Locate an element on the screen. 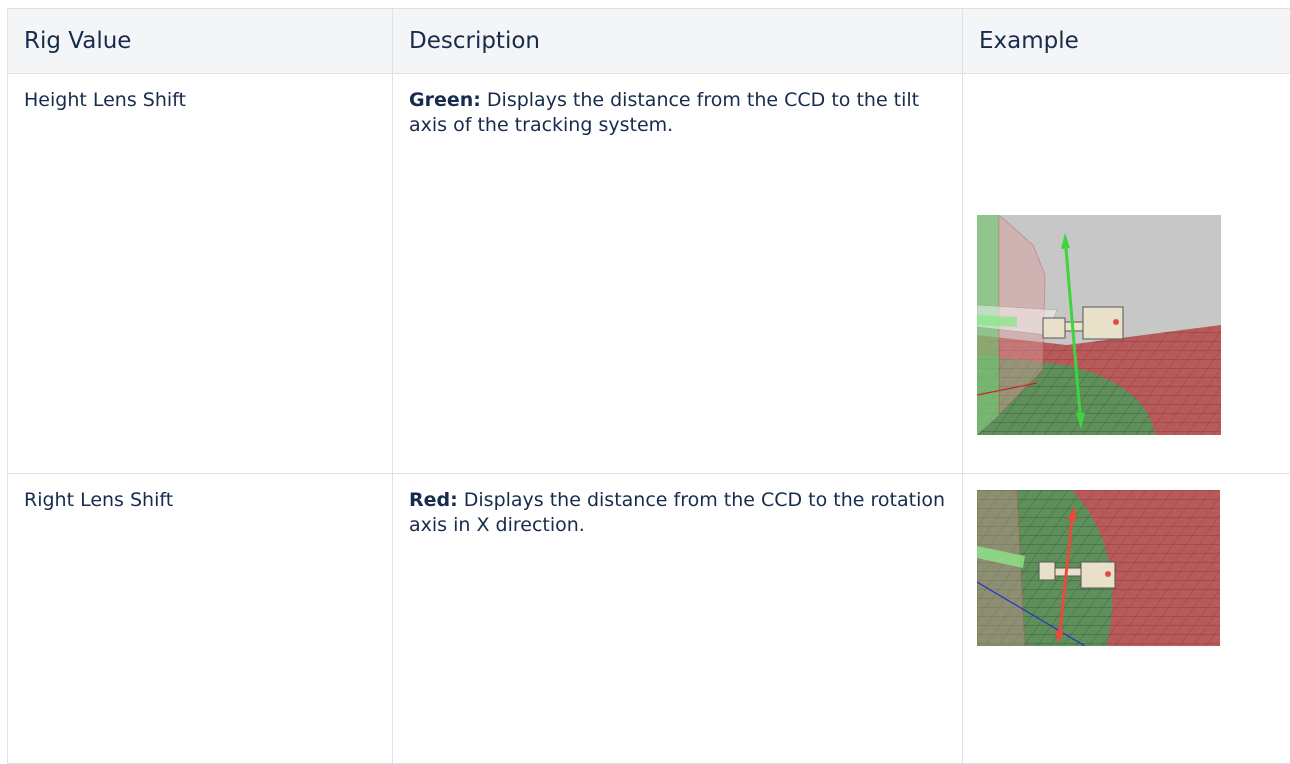 The height and width of the screenshot is (764, 1290). table-header-row: Rig Value Description Example is located at coordinates (649, 41).